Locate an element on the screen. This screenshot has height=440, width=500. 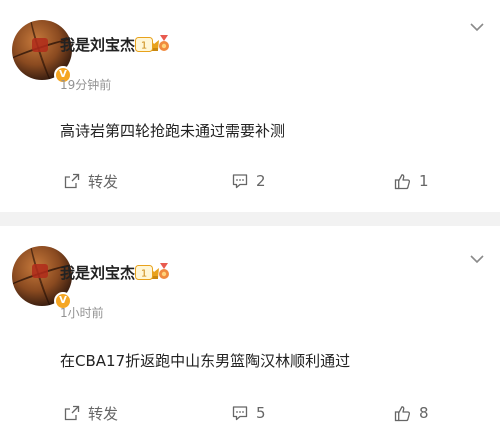
comment-button: 2 is located at coordinates (249, 181).